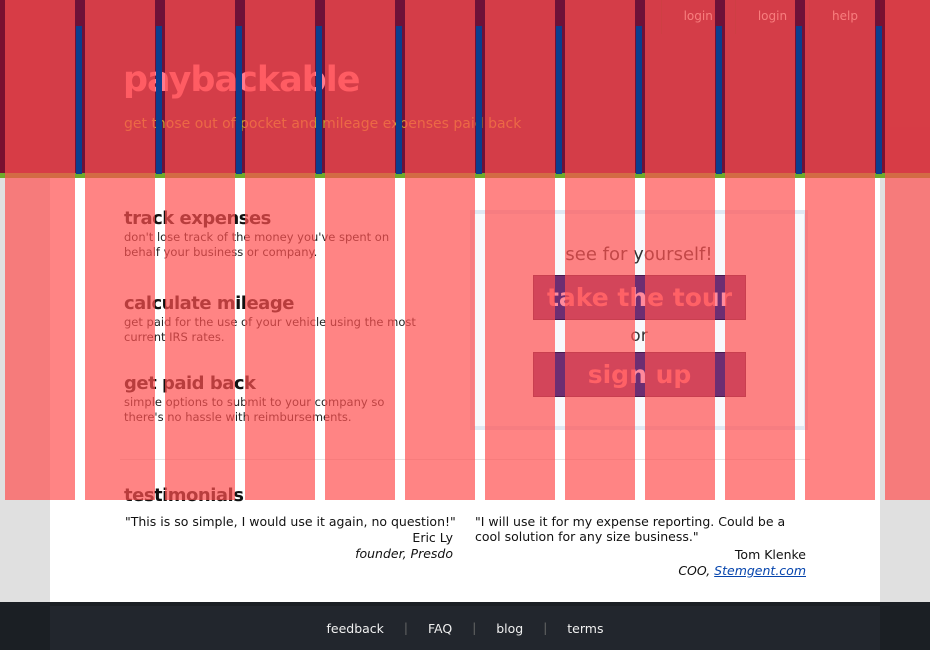 Image resolution: width=930 pixels, height=650 pixels. What do you see at coordinates (197, 218) in the screenshot?
I see `feature-title: track expenses` at bounding box center [197, 218].